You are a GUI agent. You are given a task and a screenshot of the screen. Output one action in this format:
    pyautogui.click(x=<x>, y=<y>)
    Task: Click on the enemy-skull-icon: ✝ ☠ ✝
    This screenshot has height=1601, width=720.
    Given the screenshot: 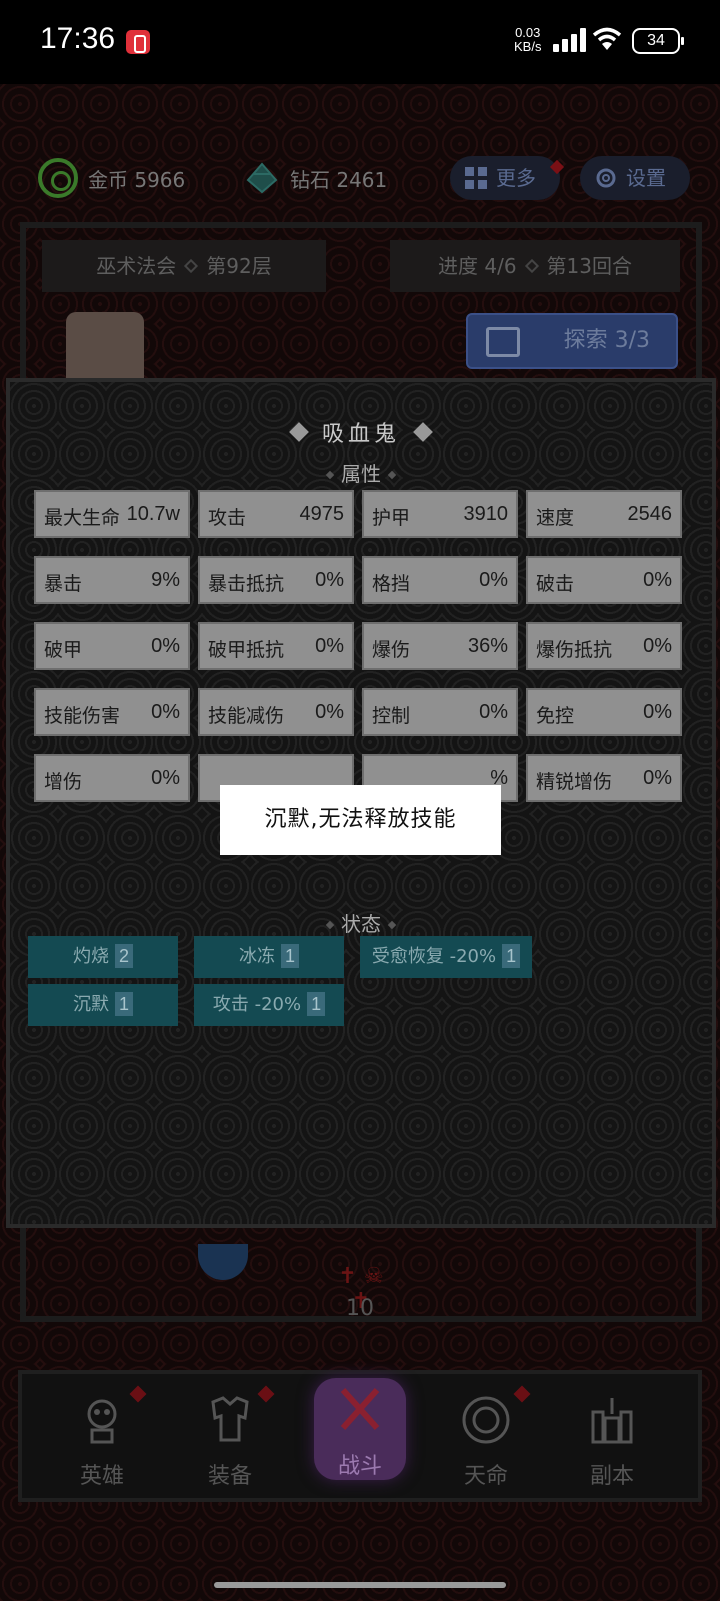 What is the action you would take?
    pyautogui.click(x=361, y=1289)
    